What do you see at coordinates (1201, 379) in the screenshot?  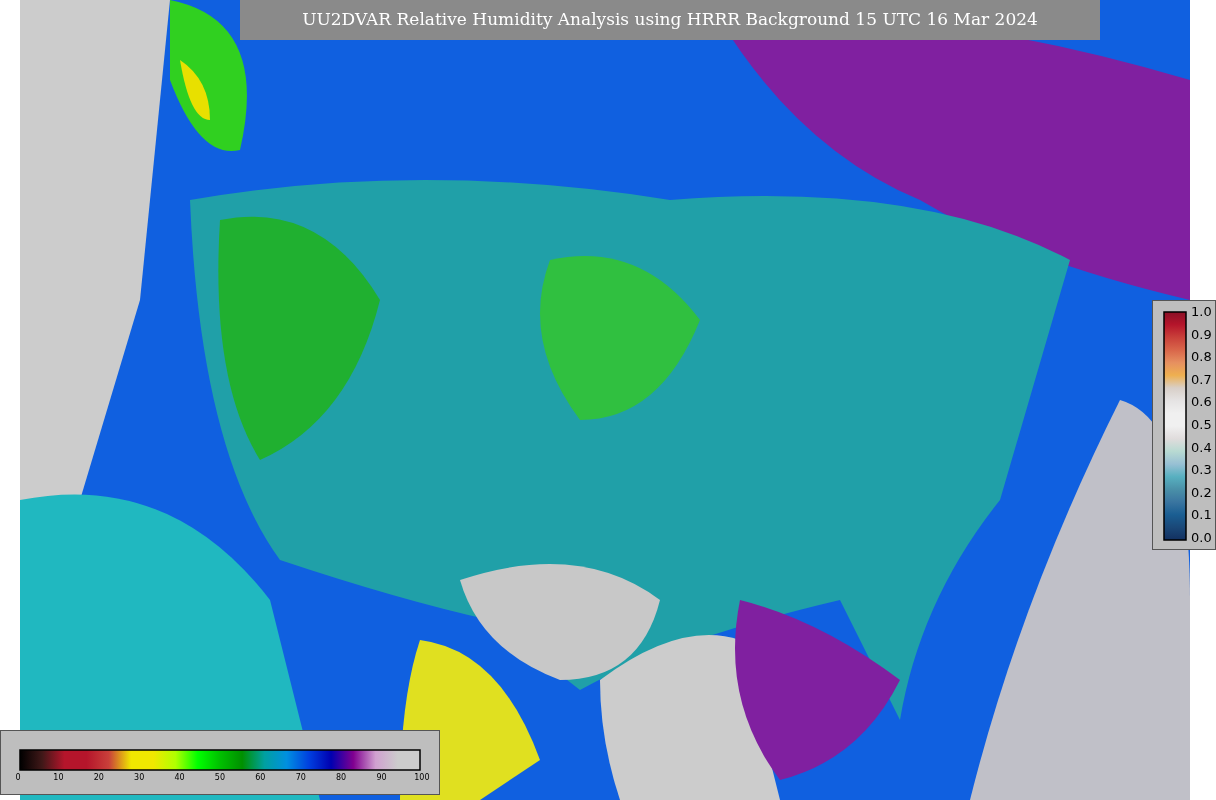 I see `tick-label: 0.7` at bounding box center [1201, 379].